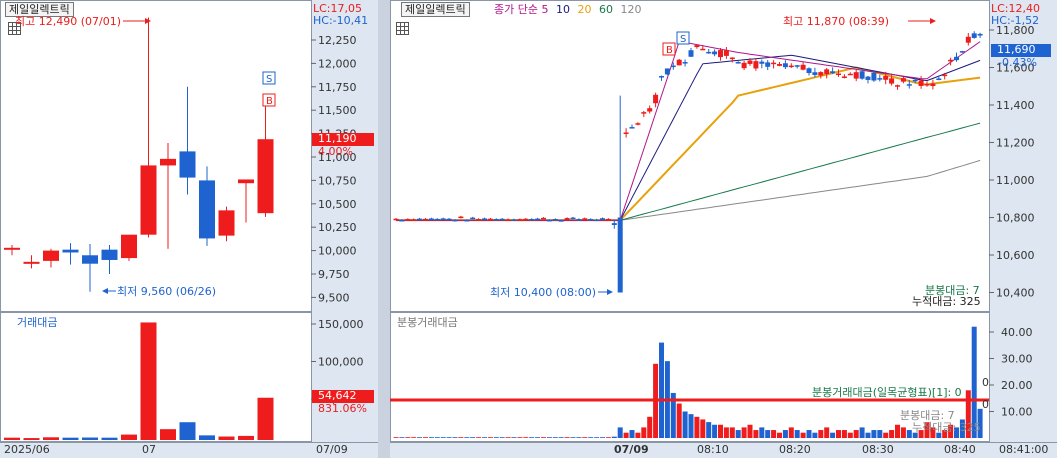 The image size is (1057, 458). Describe the element at coordinates (334, 274) in the screenshot. I see `y-tick-label: 9,750` at that location.